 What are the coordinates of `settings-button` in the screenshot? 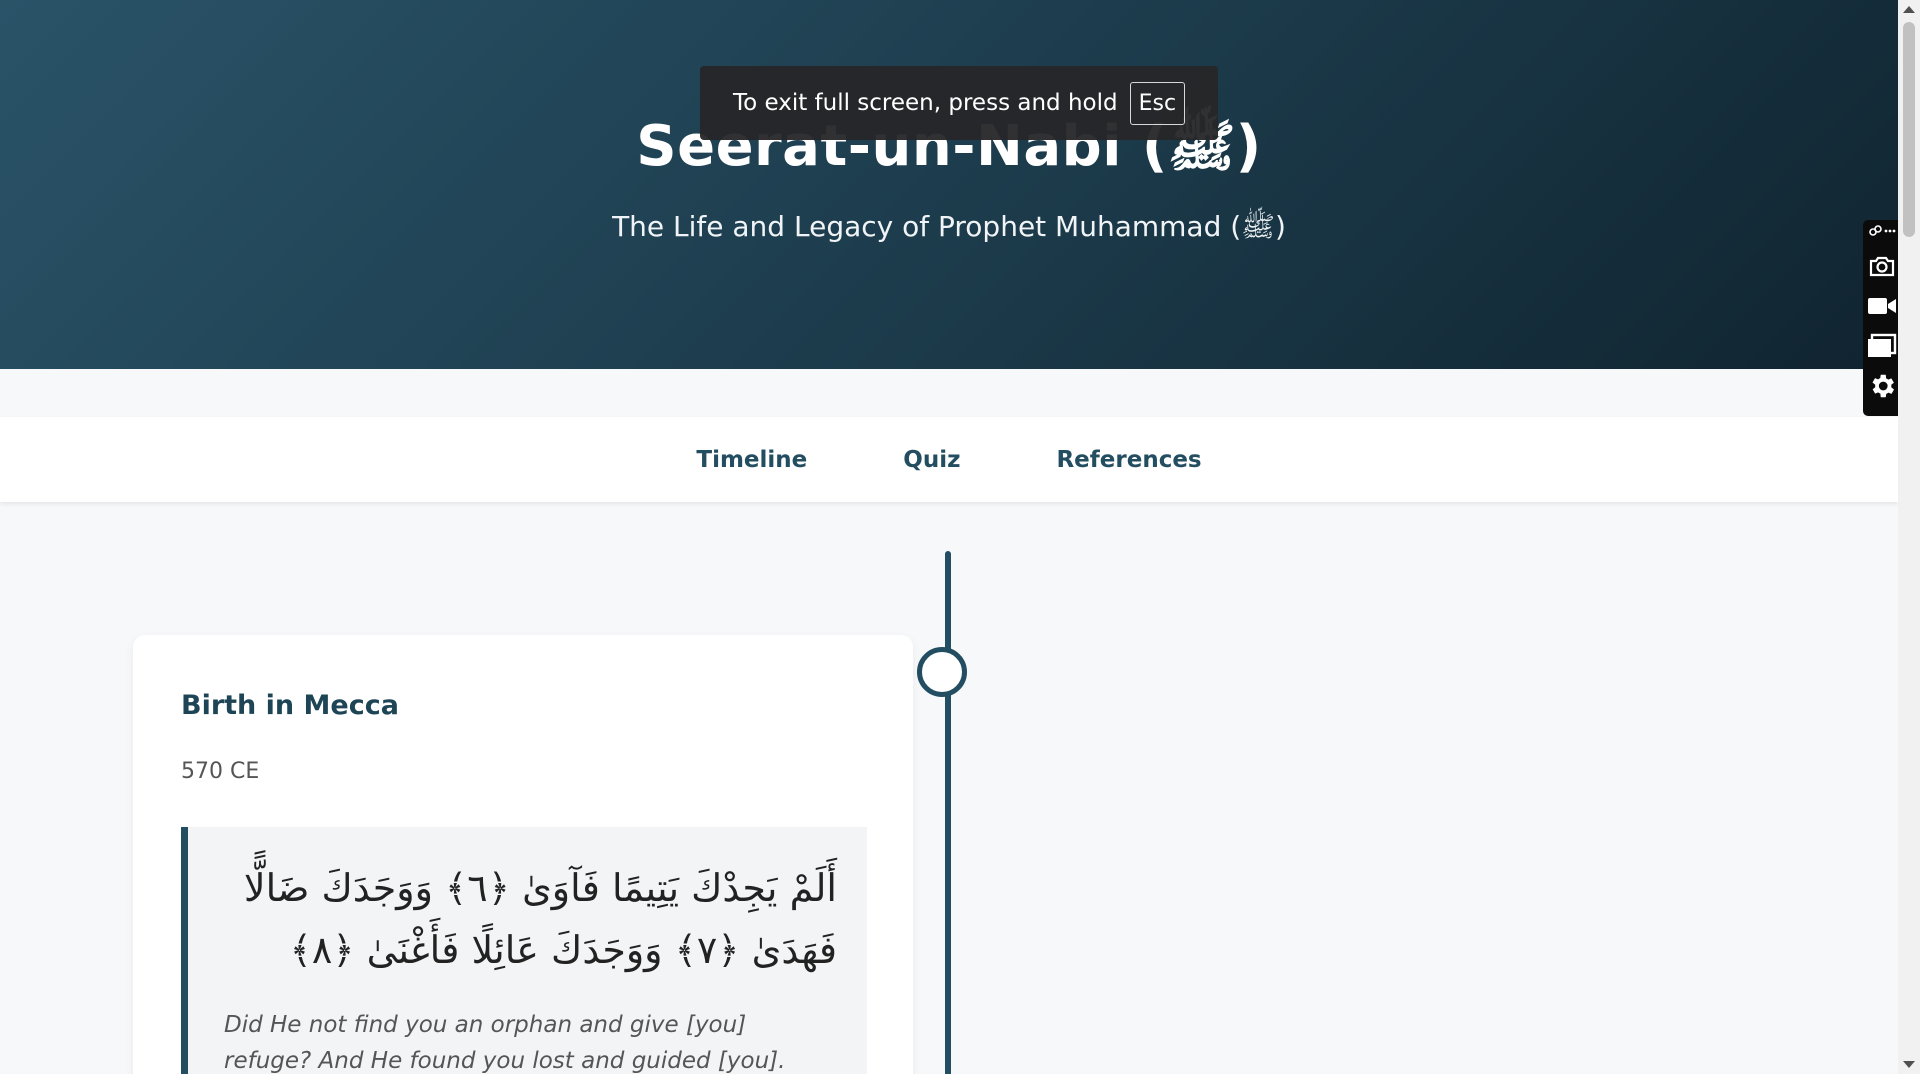 It's located at (1882, 386).